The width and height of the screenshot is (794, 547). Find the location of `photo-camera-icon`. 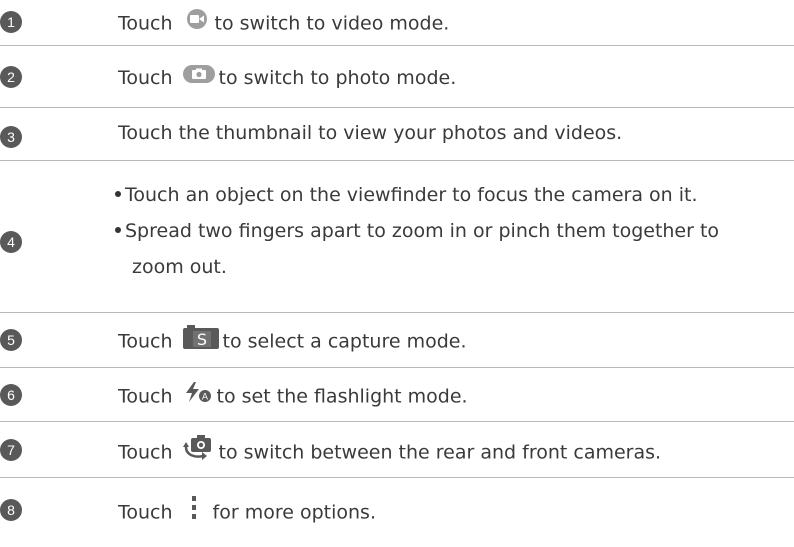

photo-camera-icon is located at coordinates (198, 76).